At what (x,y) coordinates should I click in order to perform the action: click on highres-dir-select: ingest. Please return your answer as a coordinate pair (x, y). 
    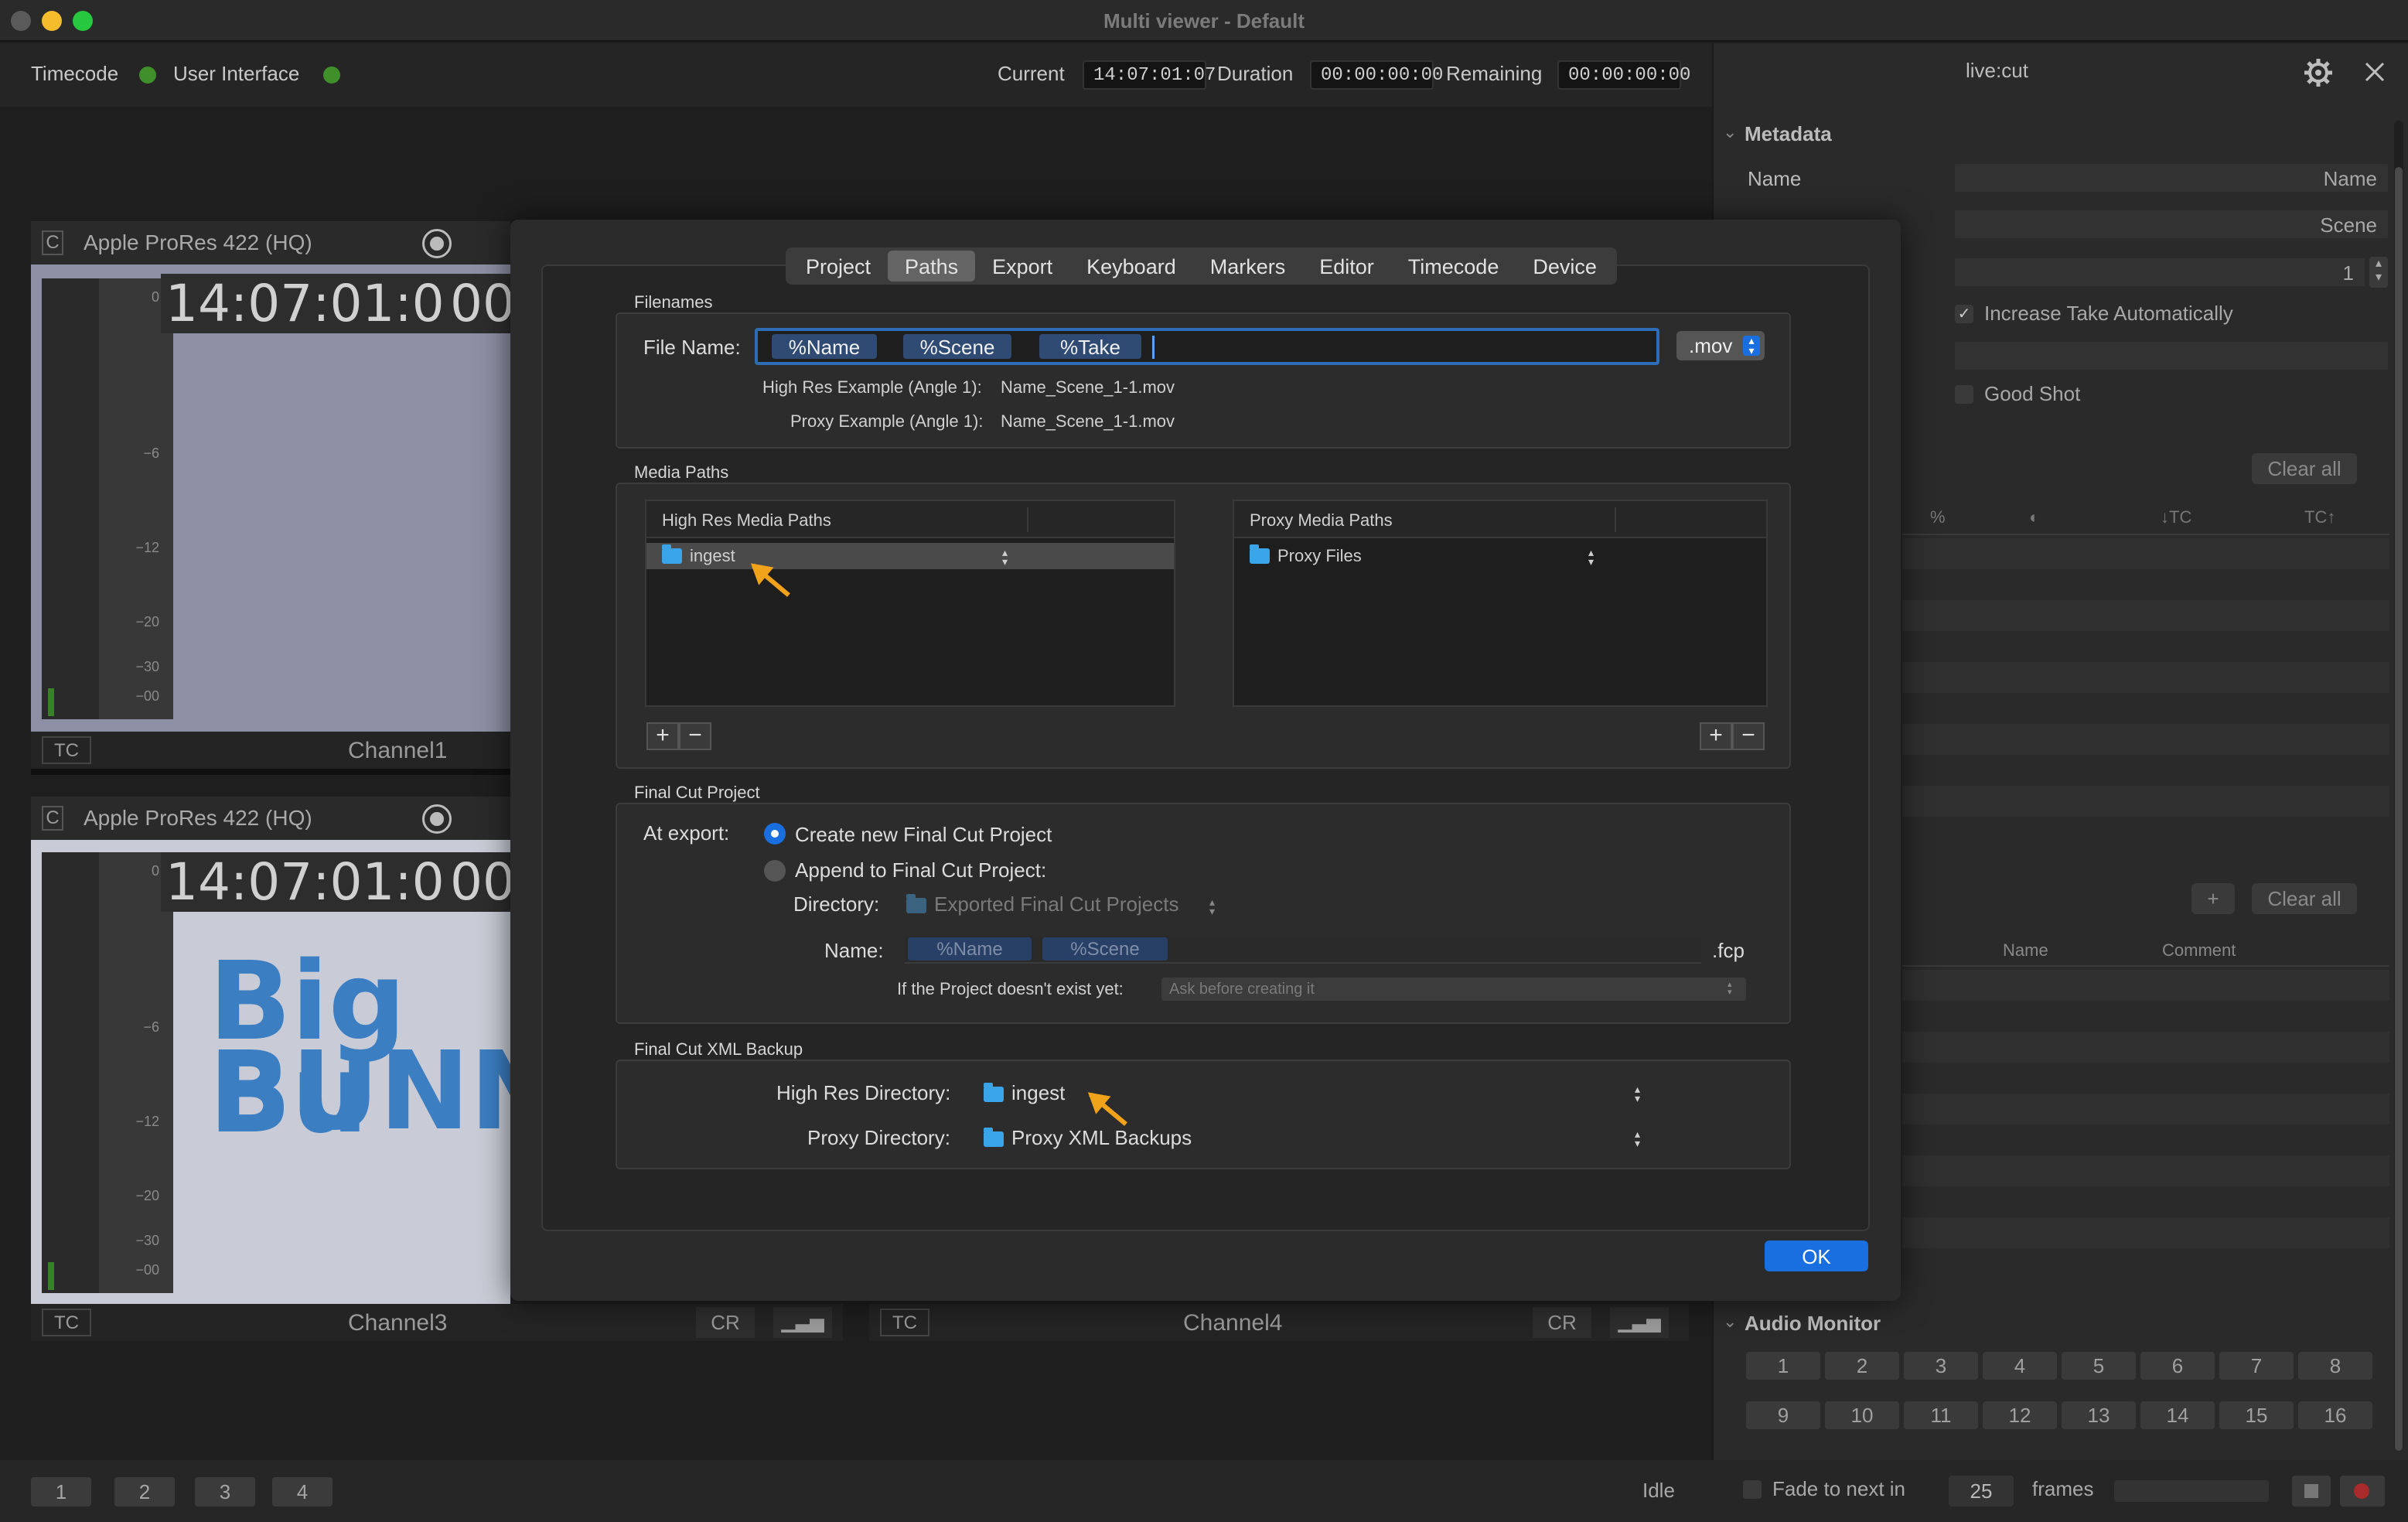
    Looking at the image, I should click on (1024, 1093).